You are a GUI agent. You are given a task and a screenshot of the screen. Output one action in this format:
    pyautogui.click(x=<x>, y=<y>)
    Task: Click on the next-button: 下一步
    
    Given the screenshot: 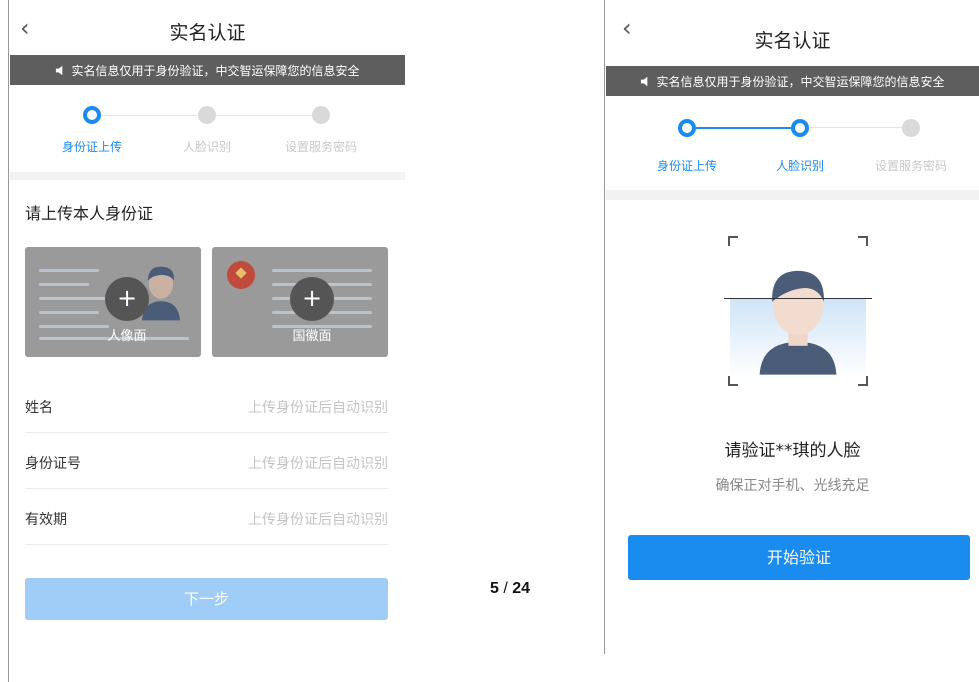 What is the action you would take?
    pyautogui.click(x=206, y=599)
    